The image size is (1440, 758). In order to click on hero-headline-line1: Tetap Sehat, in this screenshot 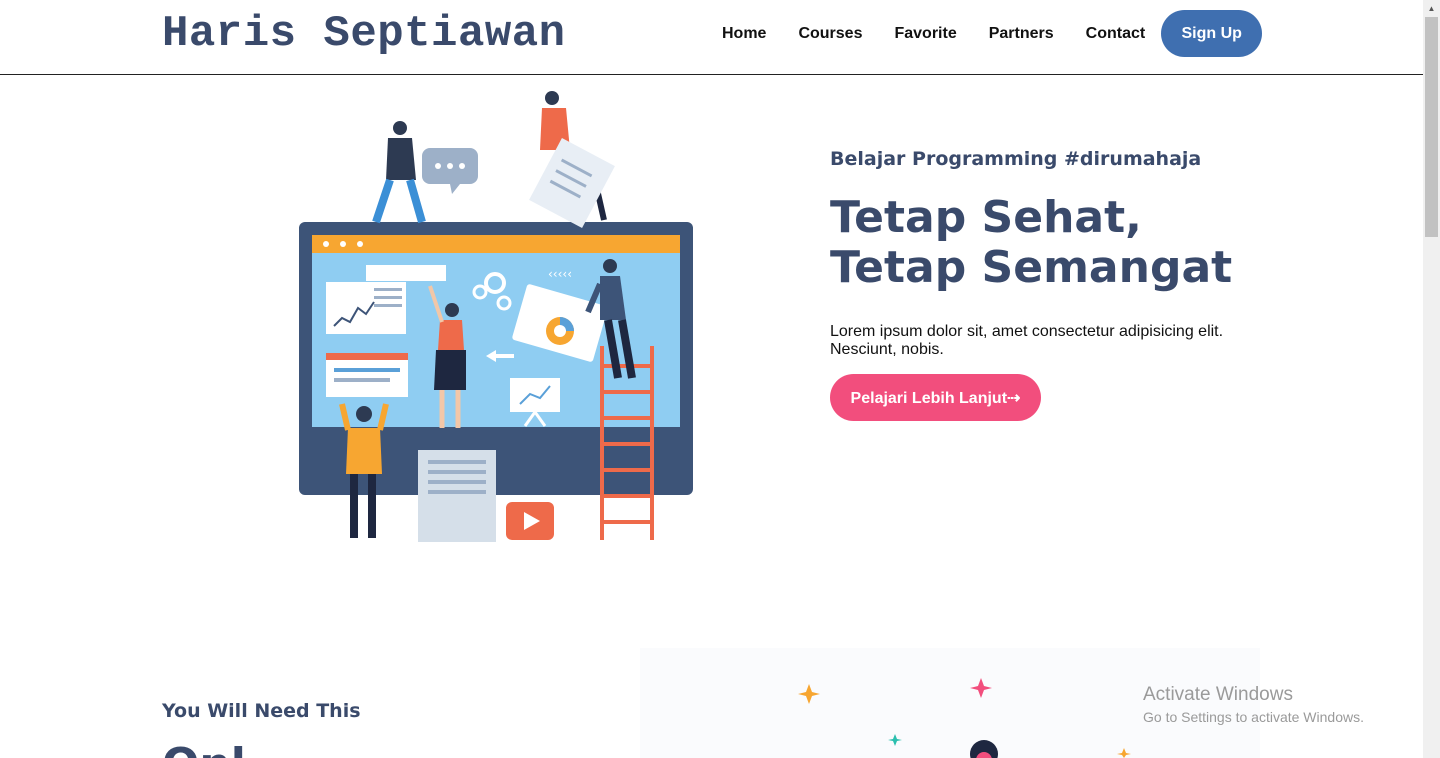, I will do `click(986, 217)`.